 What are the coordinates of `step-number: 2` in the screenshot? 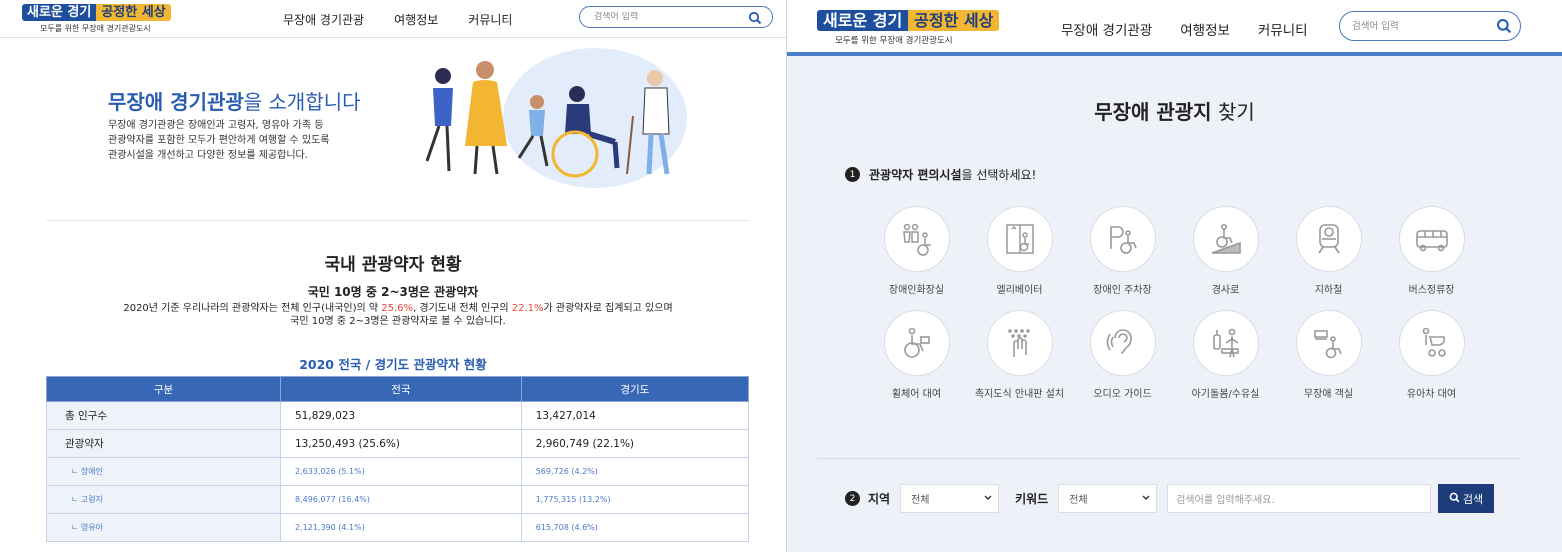 It's located at (852, 498).